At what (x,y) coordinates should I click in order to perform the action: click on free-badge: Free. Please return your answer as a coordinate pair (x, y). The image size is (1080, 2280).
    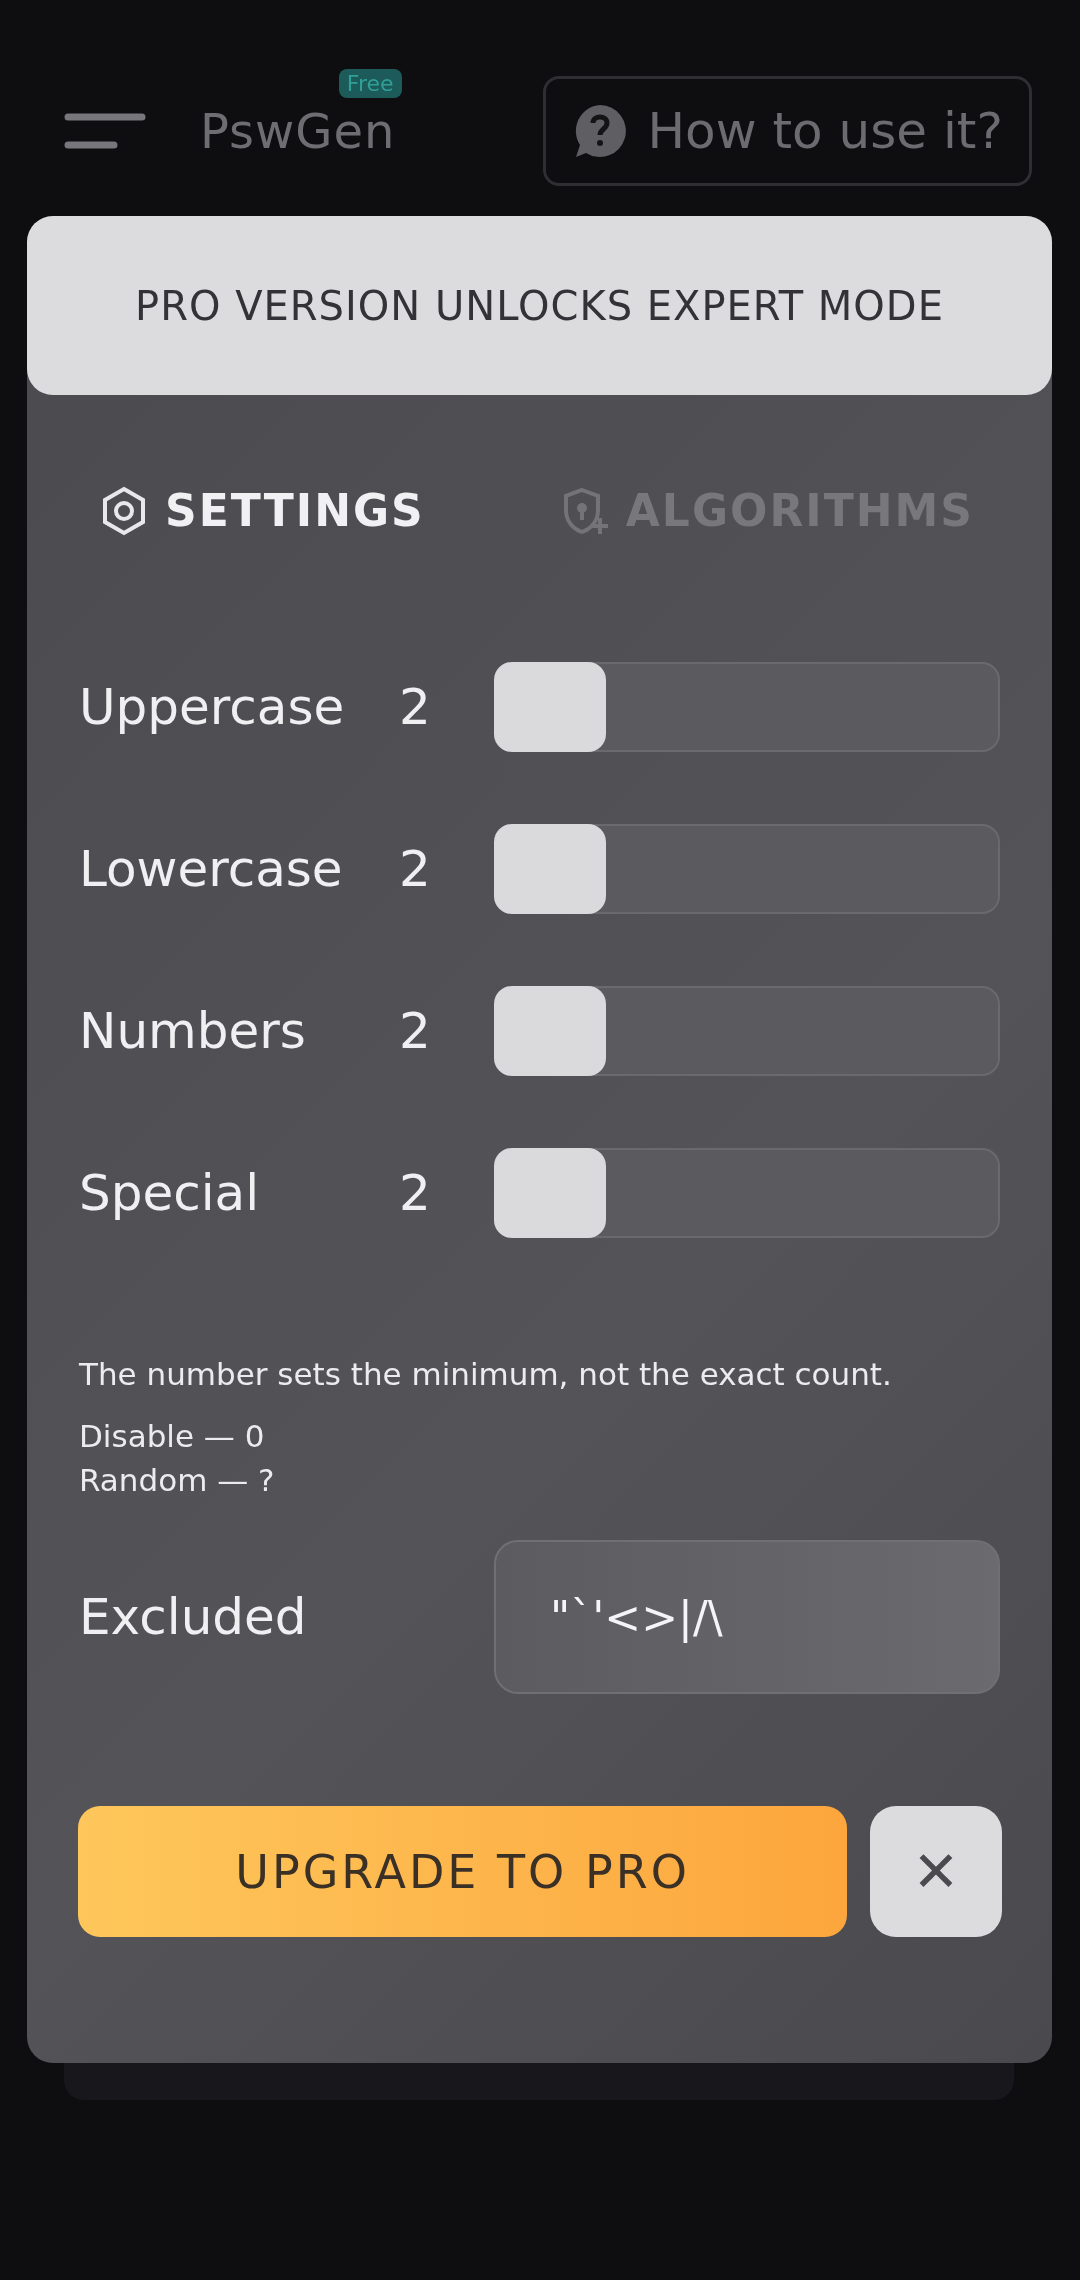
    Looking at the image, I should click on (370, 83).